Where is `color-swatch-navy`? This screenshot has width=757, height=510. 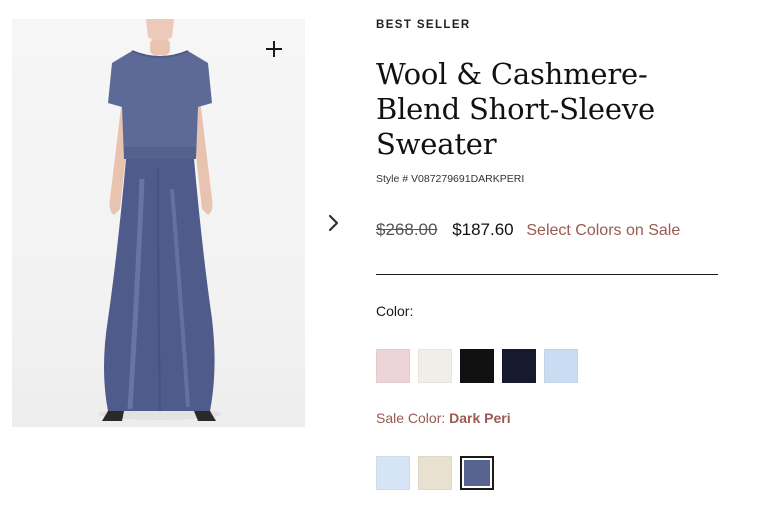 color-swatch-navy is located at coordinates (519, 366).